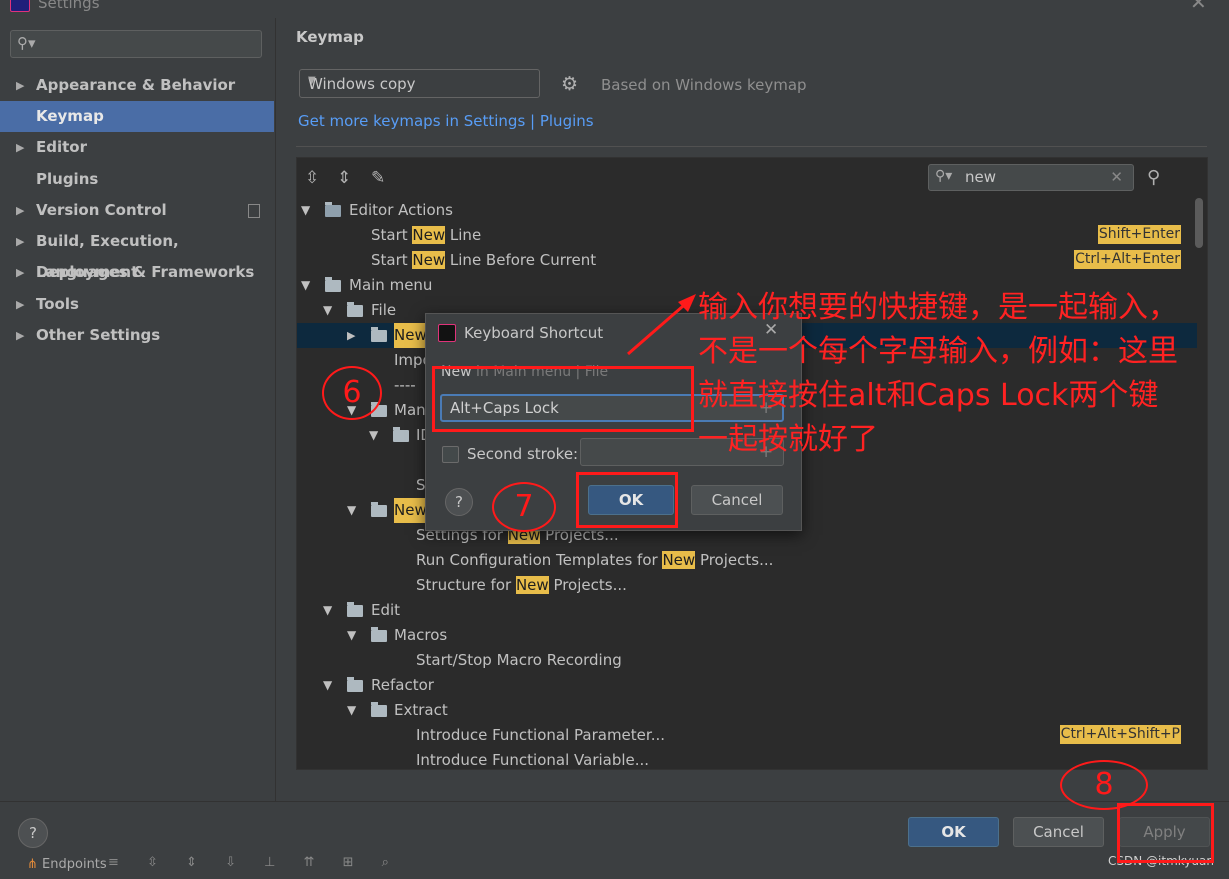  I want to click on close-icon: ✕, so click(1198, 7).